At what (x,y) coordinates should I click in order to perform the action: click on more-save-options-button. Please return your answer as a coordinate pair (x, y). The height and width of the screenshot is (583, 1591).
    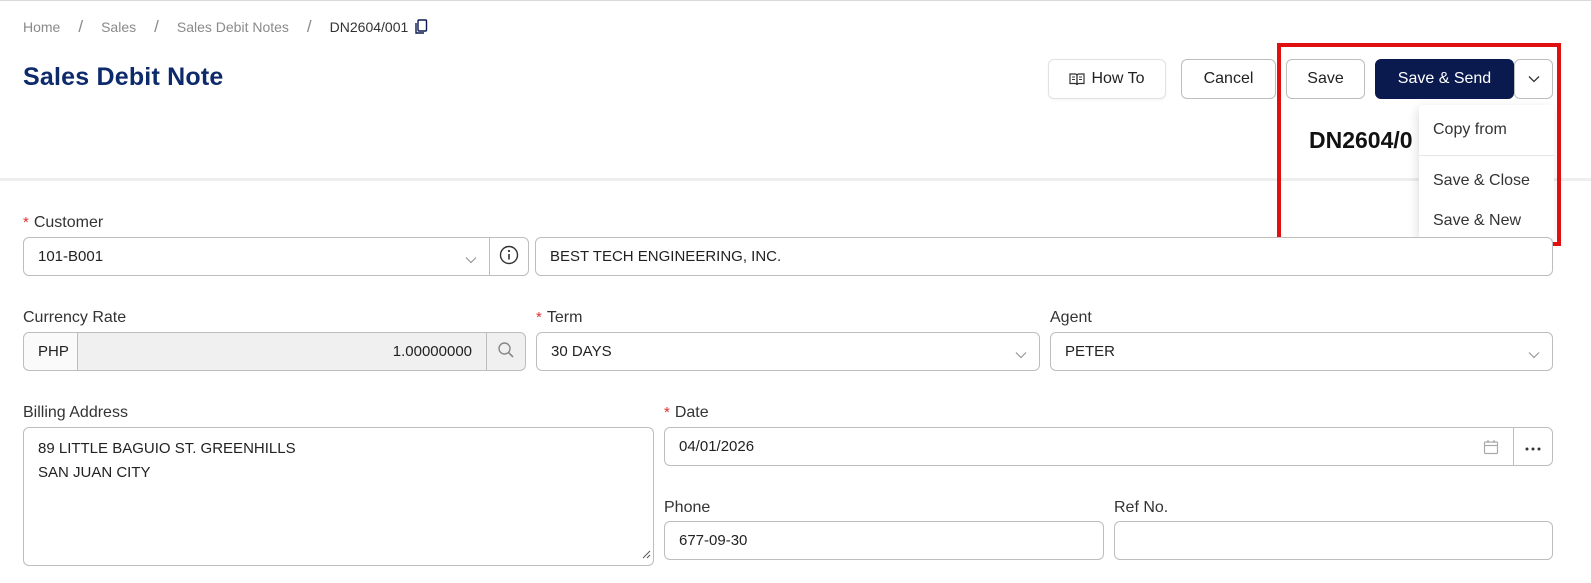
    Looking at the image, I should click on (1533, 79).